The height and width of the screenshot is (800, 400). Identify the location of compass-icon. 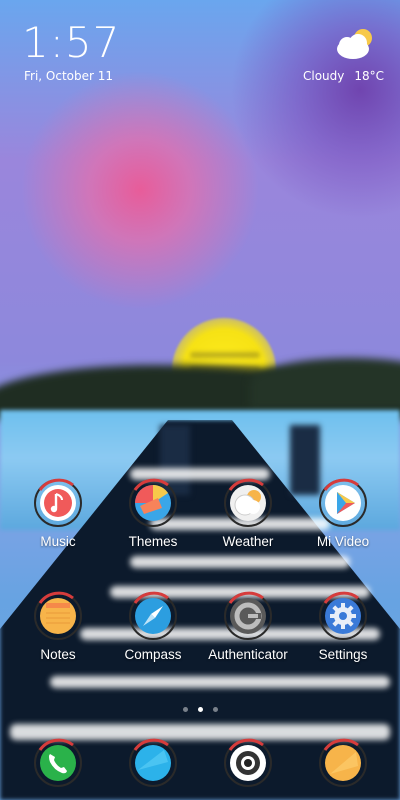
(153, 615).